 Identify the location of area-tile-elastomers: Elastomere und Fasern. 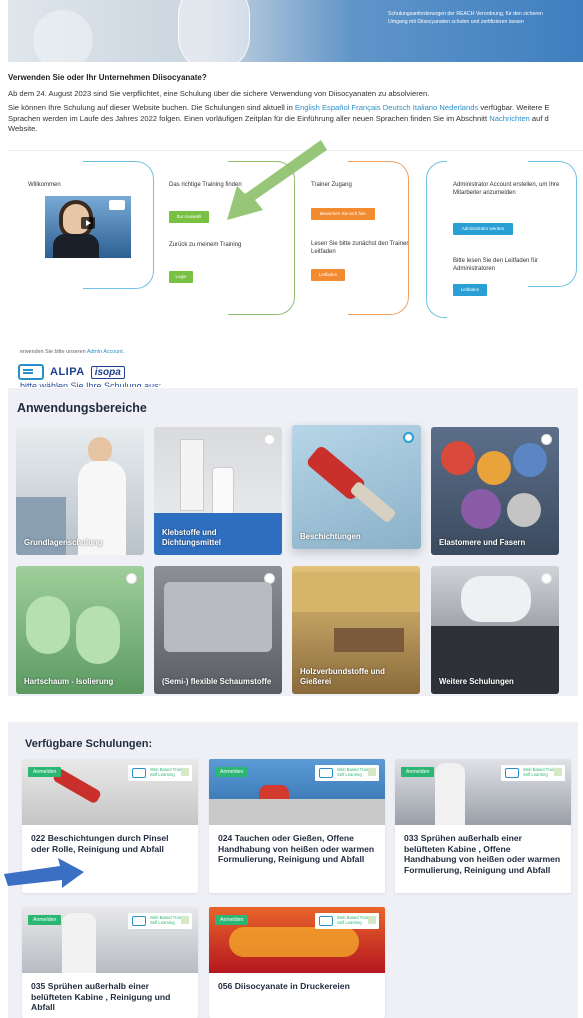
(495, 491).